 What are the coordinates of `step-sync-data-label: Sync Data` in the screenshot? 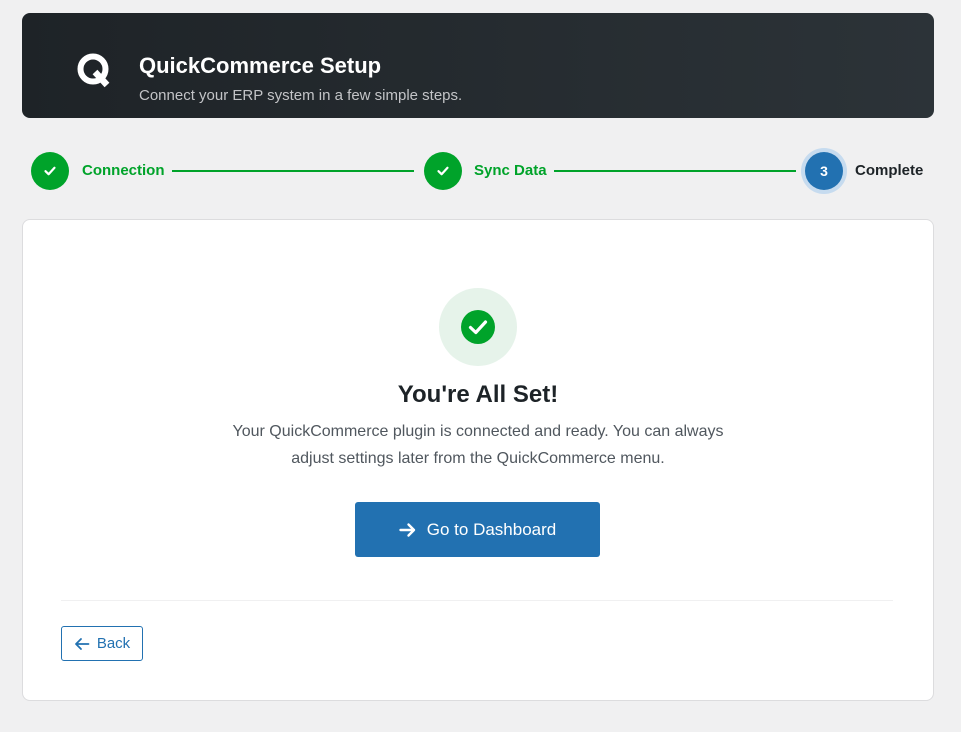 It's located at (510, 170).